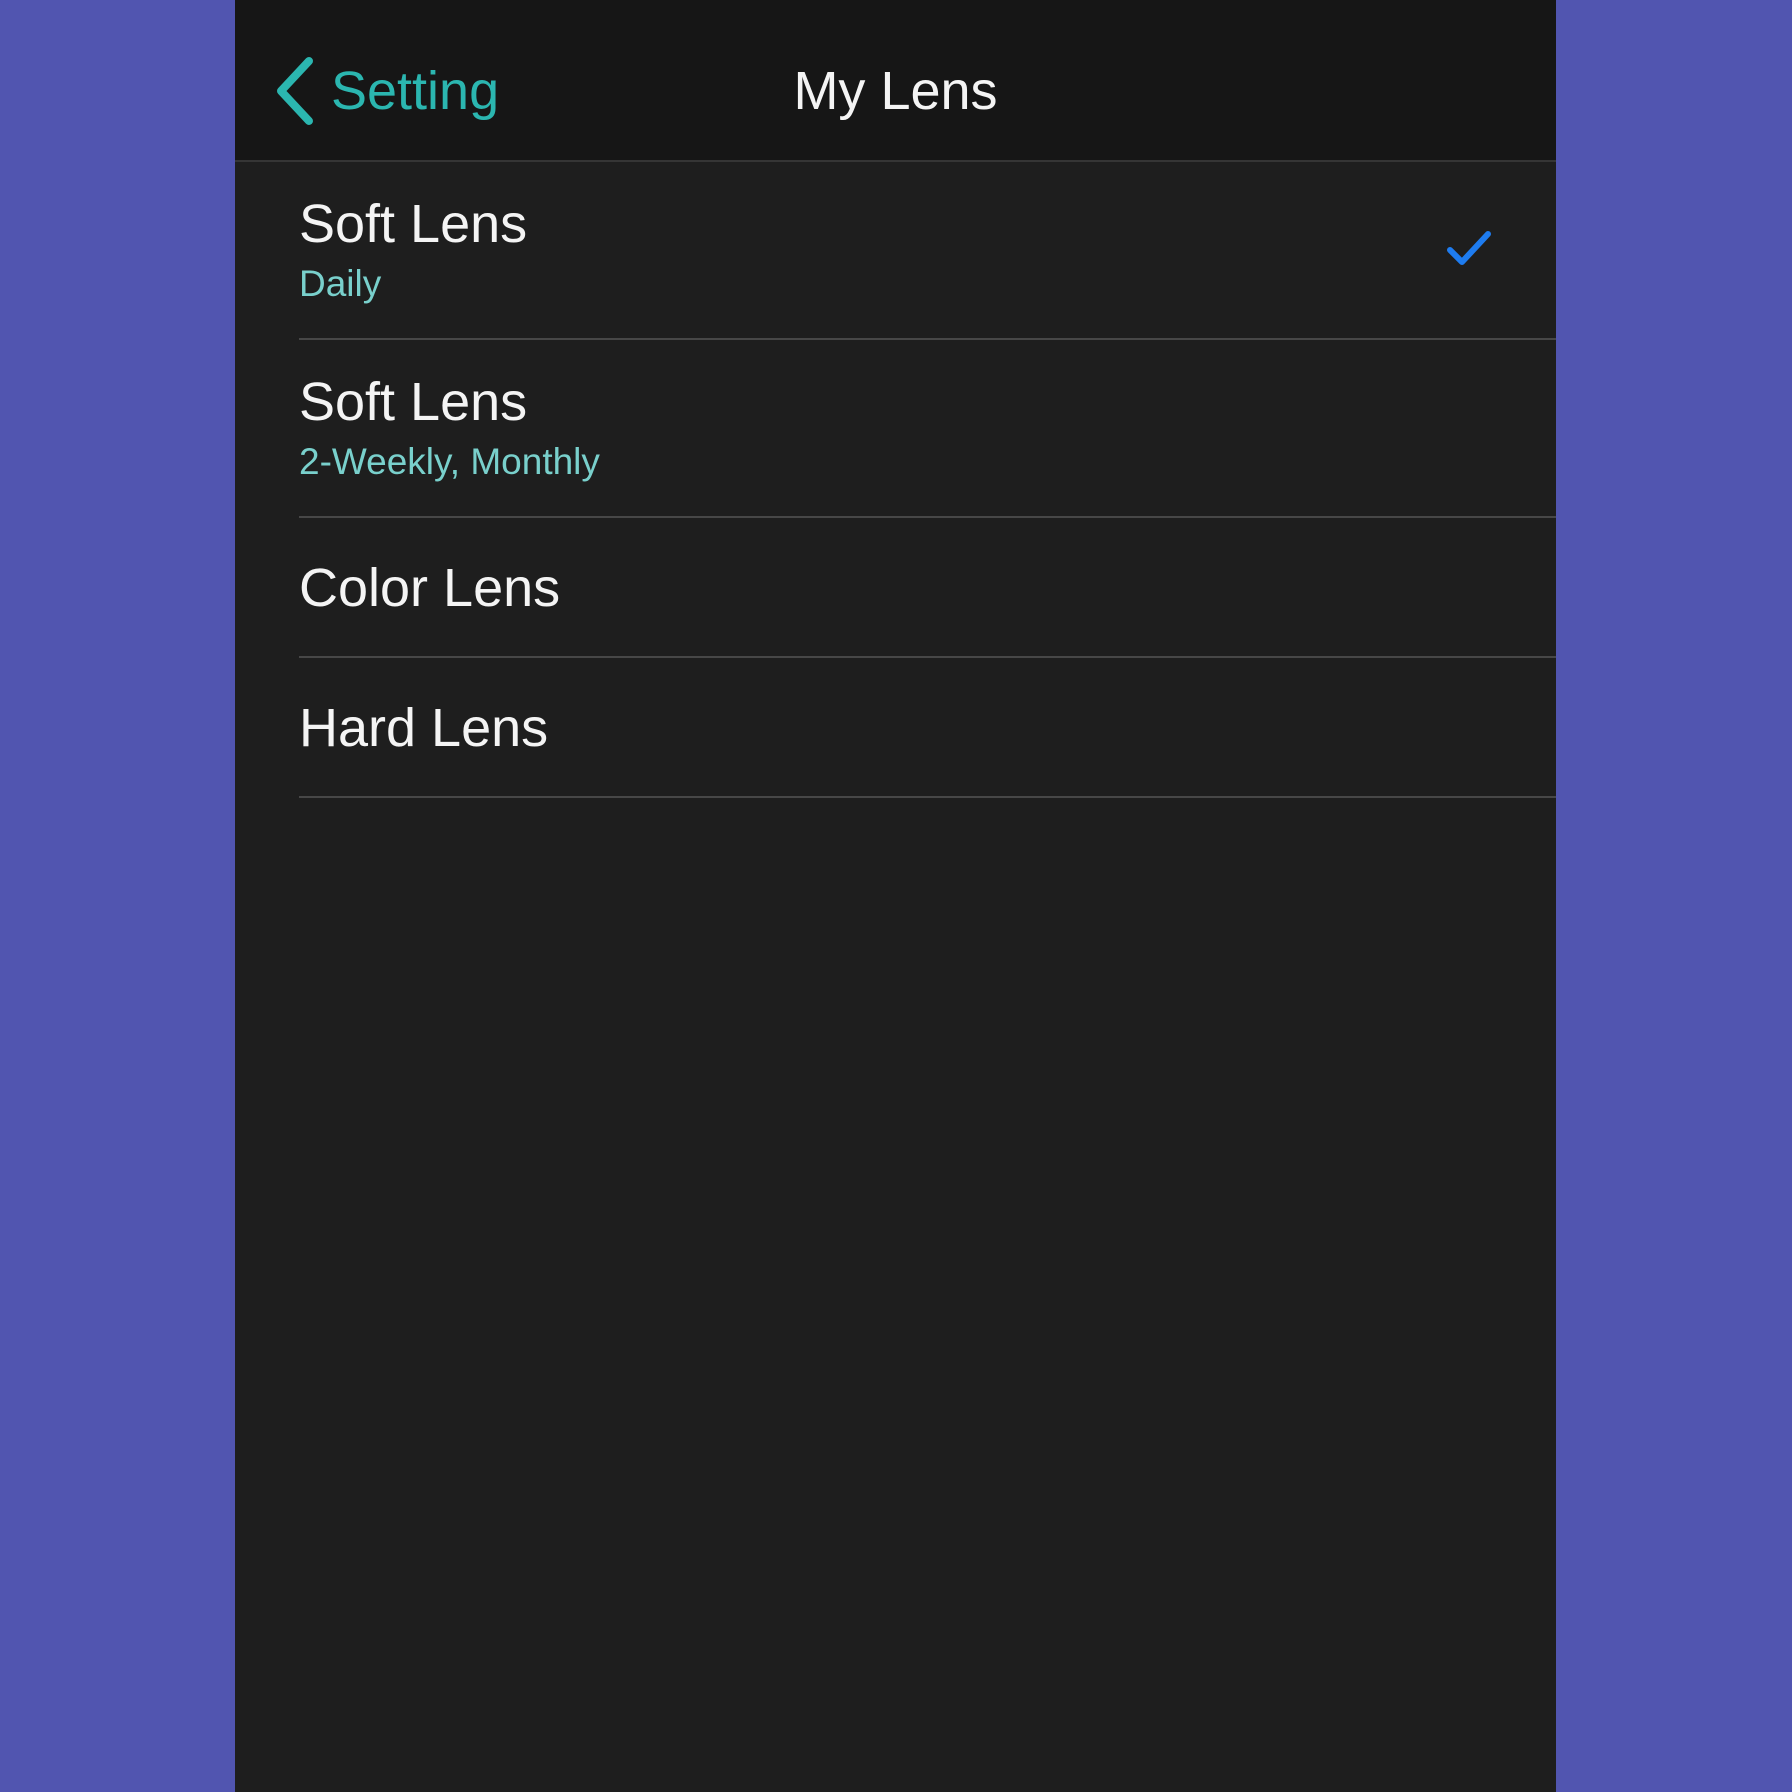  What do you see at coordinates (895, 429) in the screenshot?
I see `list-item-soft-lens-weekly-monthly: Soft Lens 2-Weekly, Monthly` at bounding box center [895, 429].